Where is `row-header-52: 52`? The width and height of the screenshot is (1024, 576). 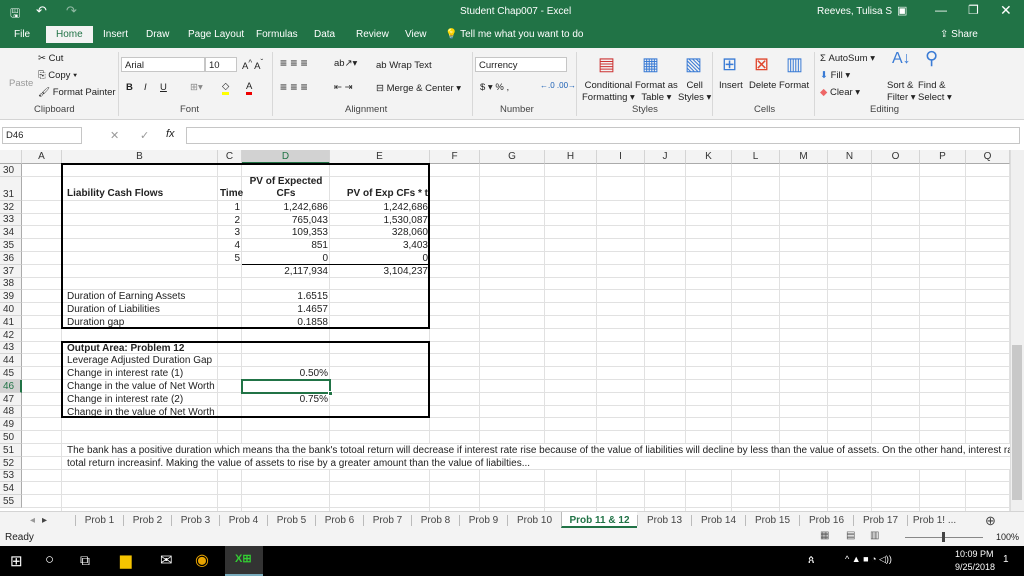
row-header-52: 52 is located at coordinates (11, 463).